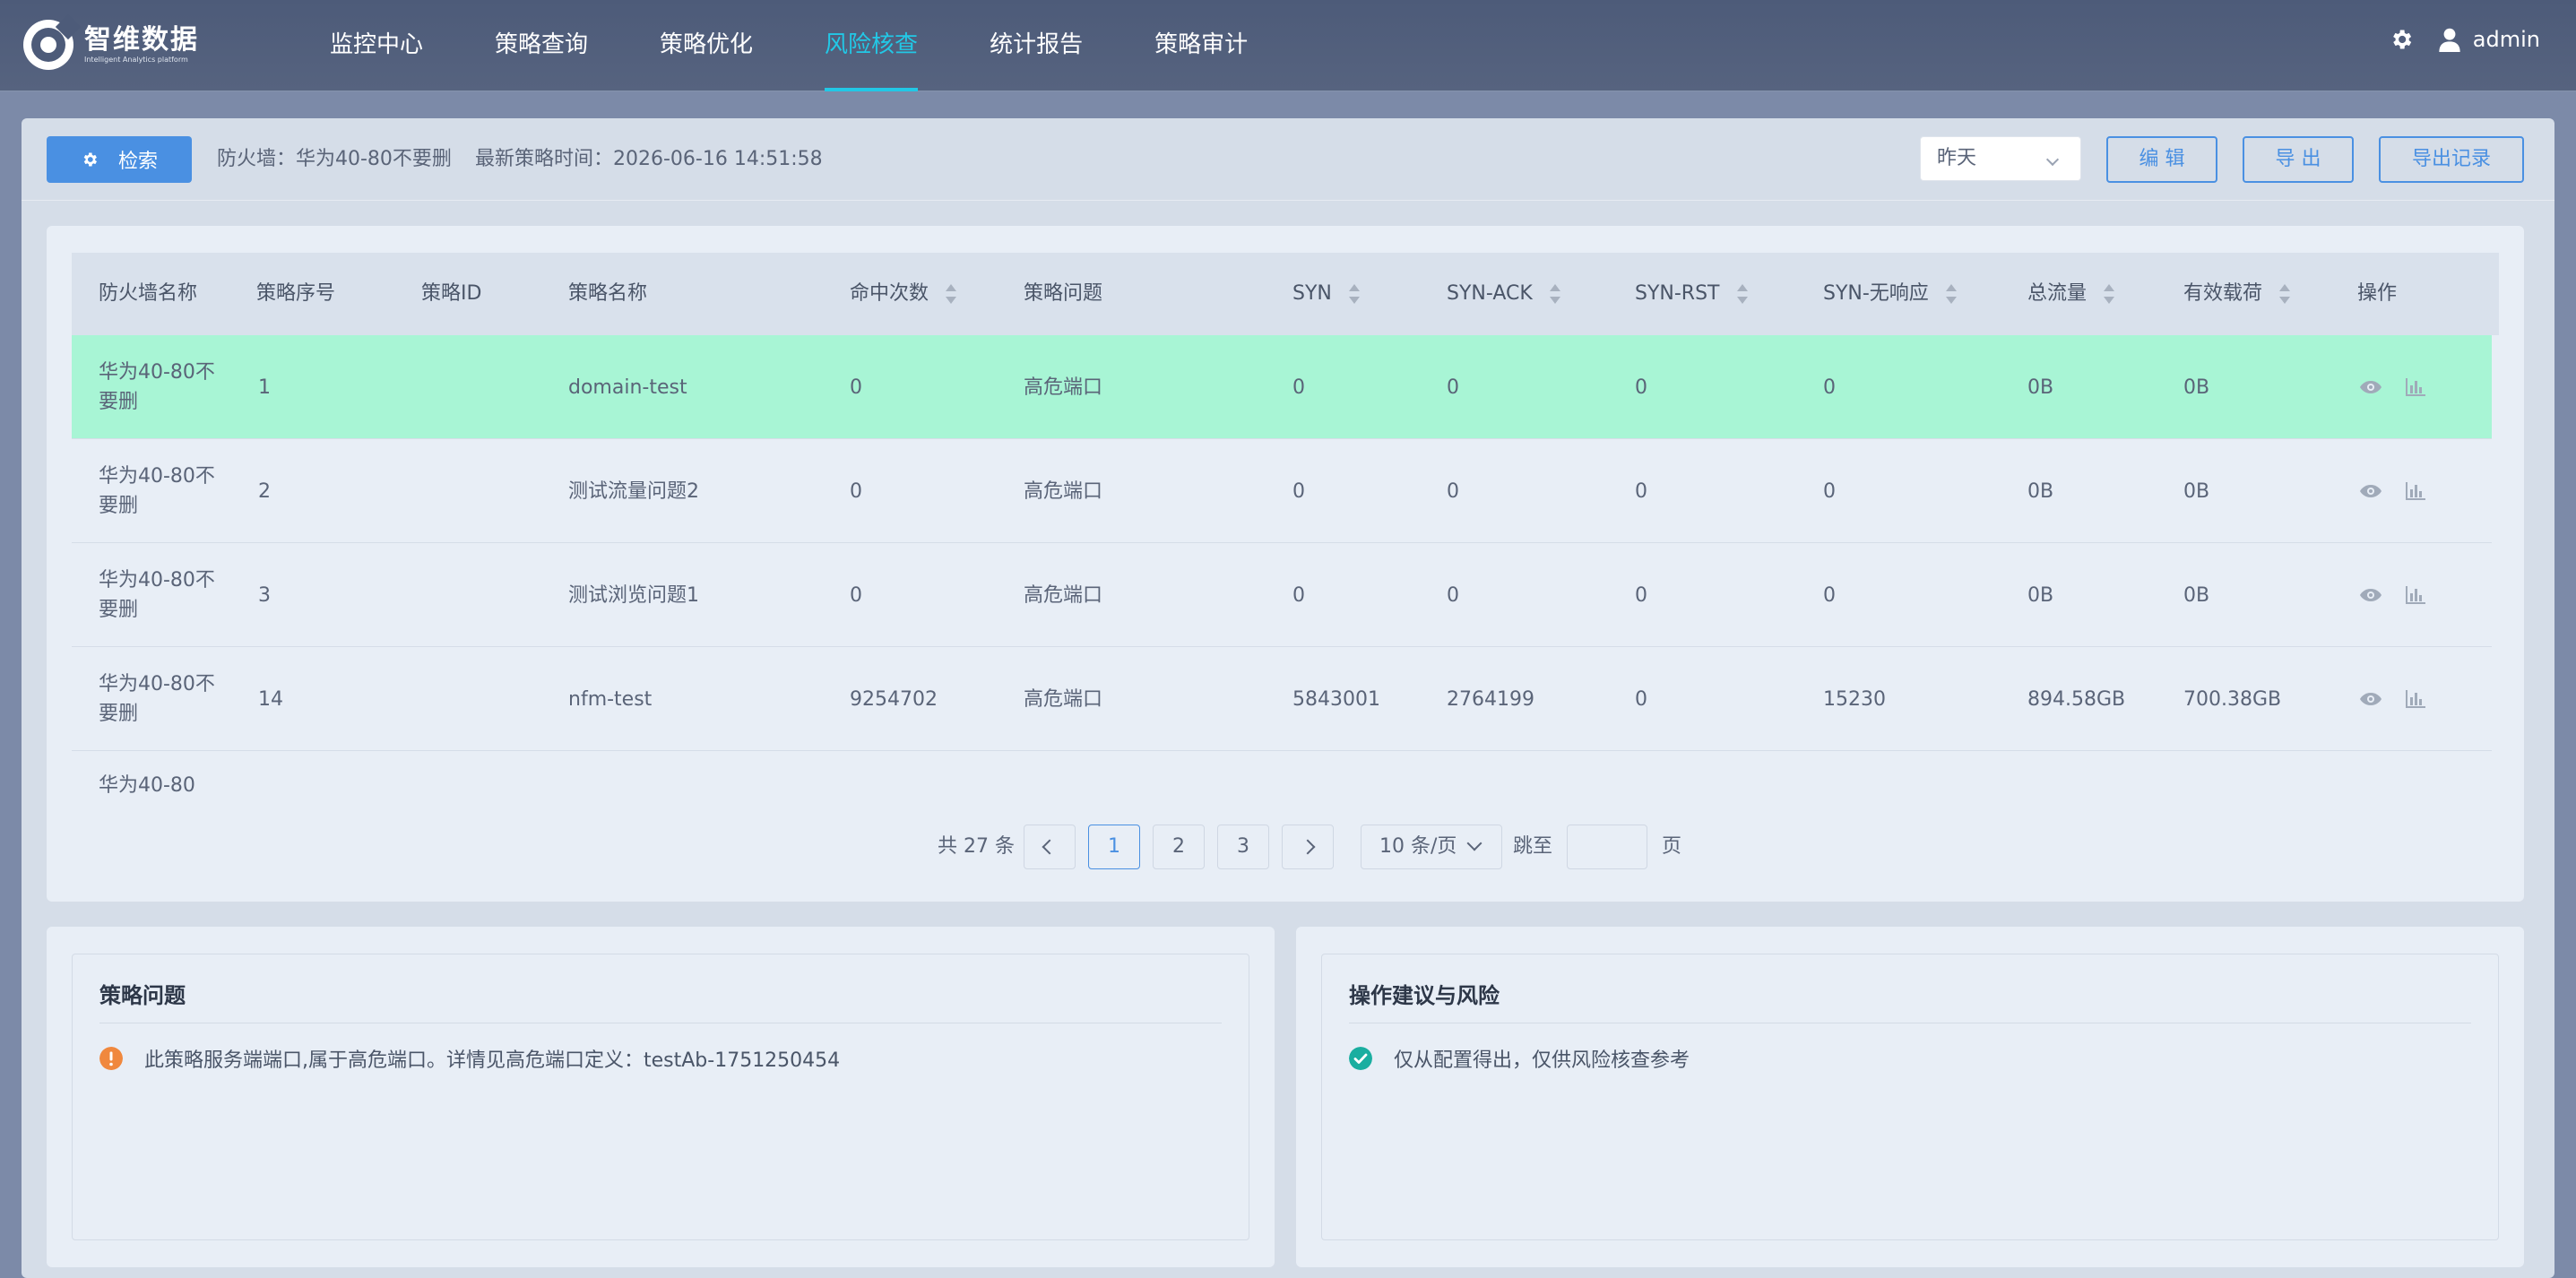  I want to click on next-page-button, so click(1308, 847).